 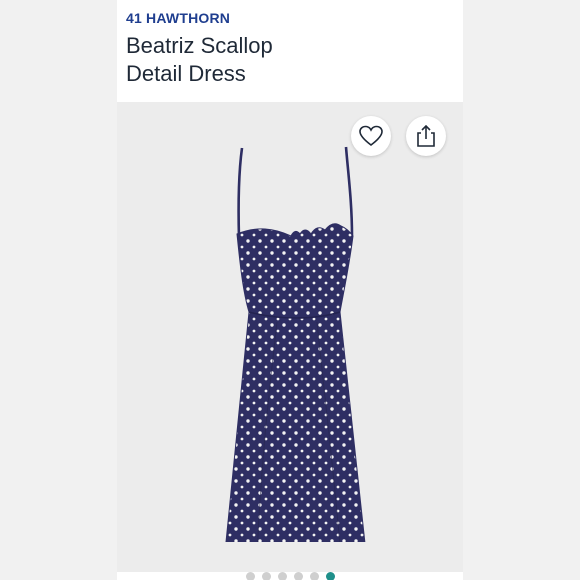 What do you see at coordinates (330, 576) in the screenshot?
I see `carousel-dot-active` at bounding box center [330, 576].